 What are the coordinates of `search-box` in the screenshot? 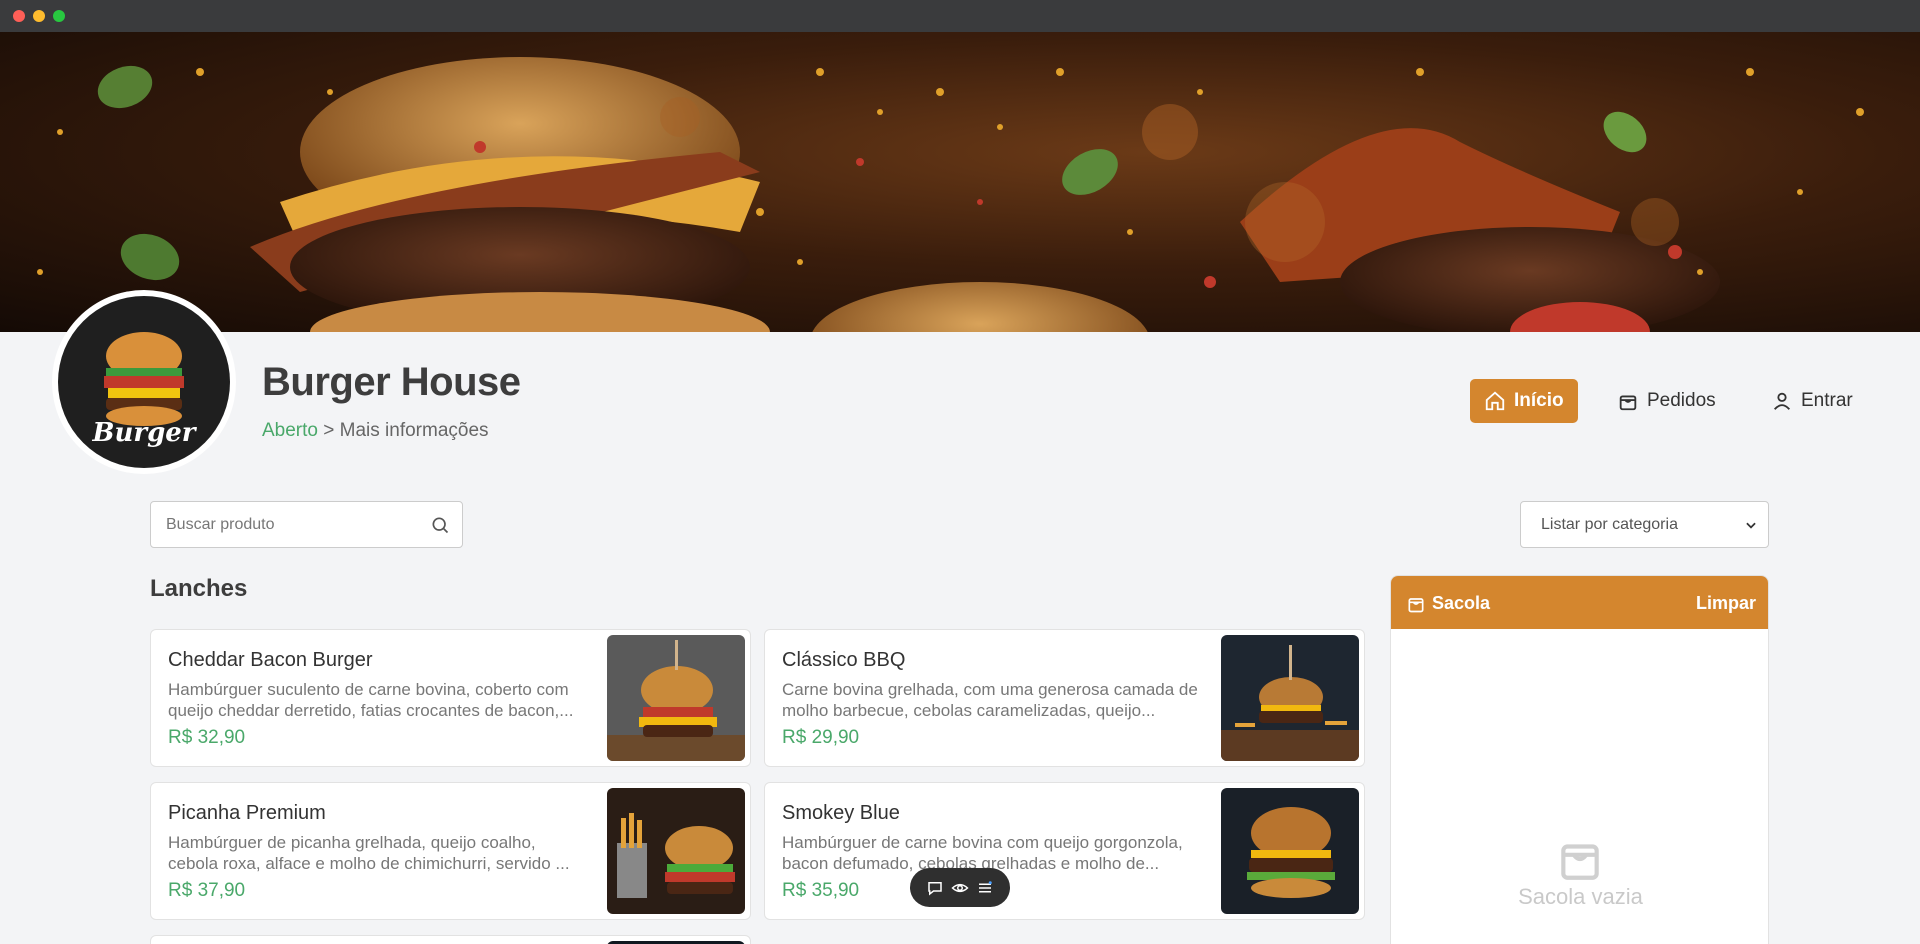 It's located at (306, 524).